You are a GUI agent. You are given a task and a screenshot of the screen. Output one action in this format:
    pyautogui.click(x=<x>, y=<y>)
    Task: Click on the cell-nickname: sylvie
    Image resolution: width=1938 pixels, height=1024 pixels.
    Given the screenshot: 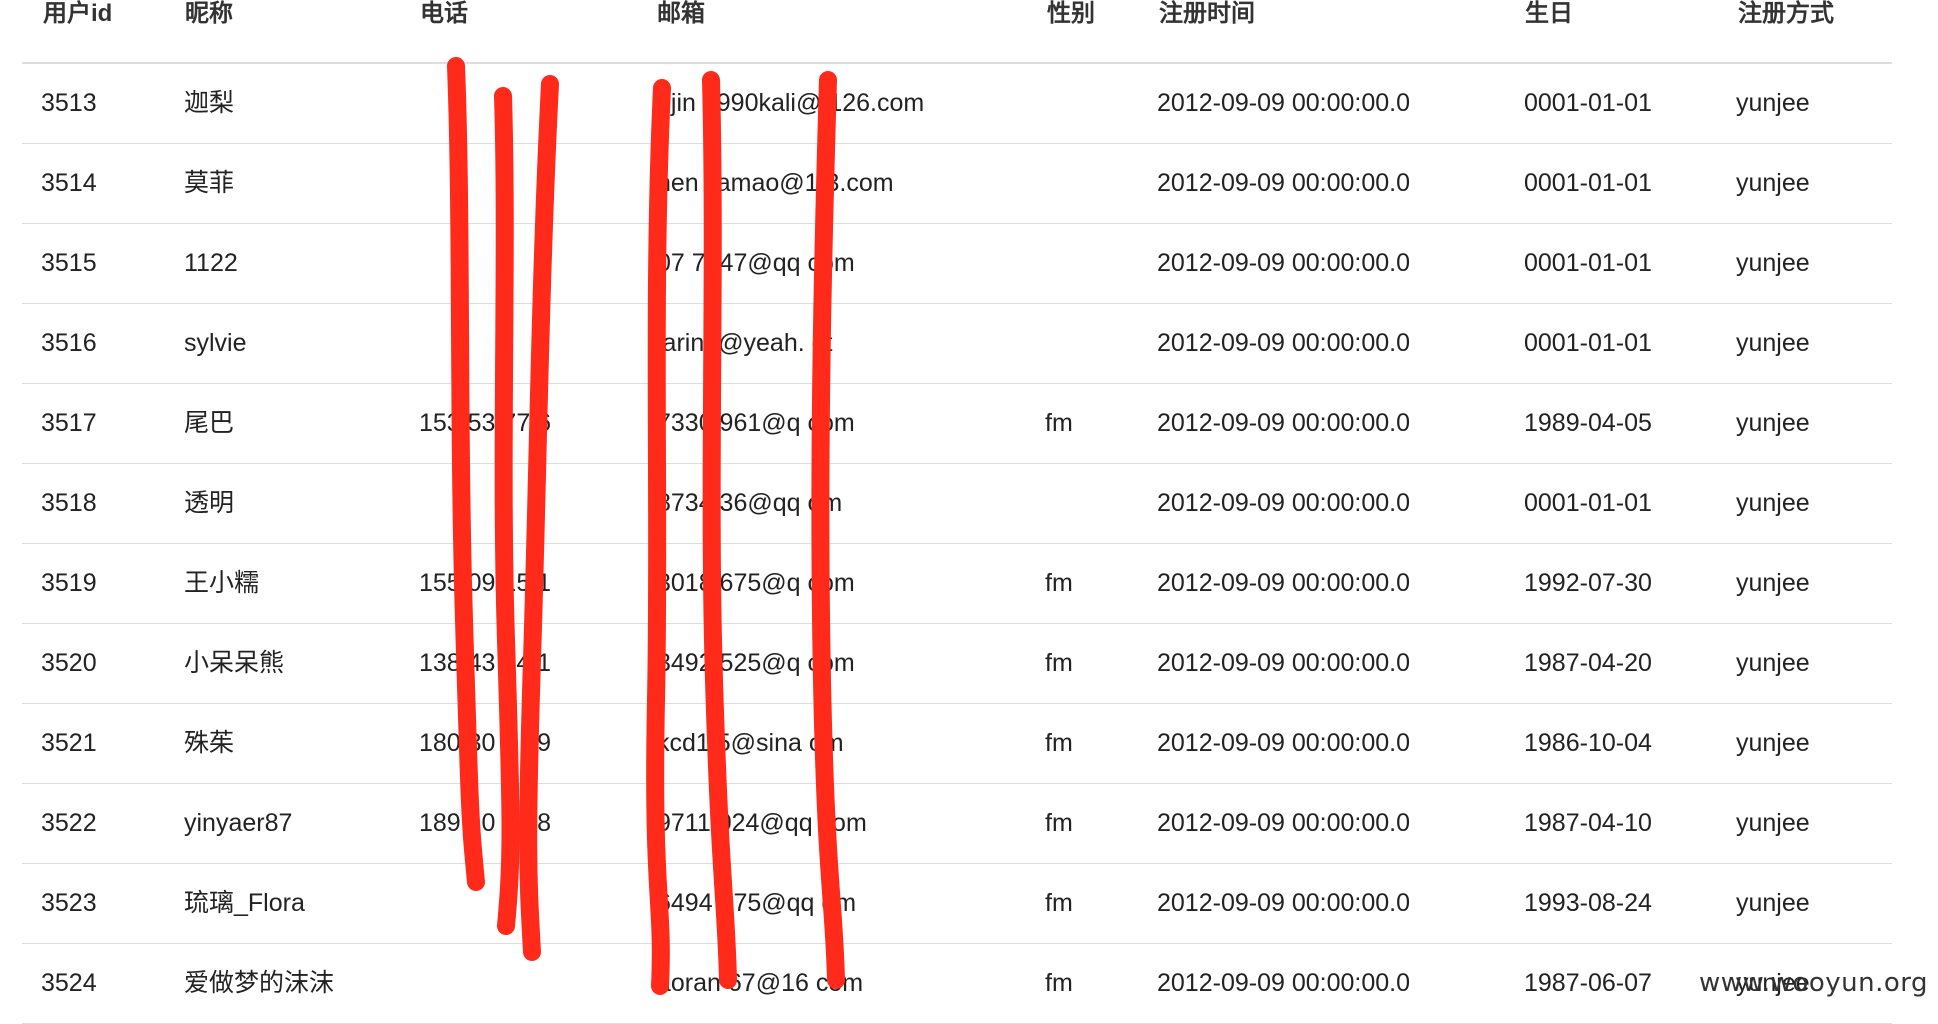 What is the action you would take?
    pyautogui.click(x=215, y=343)
    